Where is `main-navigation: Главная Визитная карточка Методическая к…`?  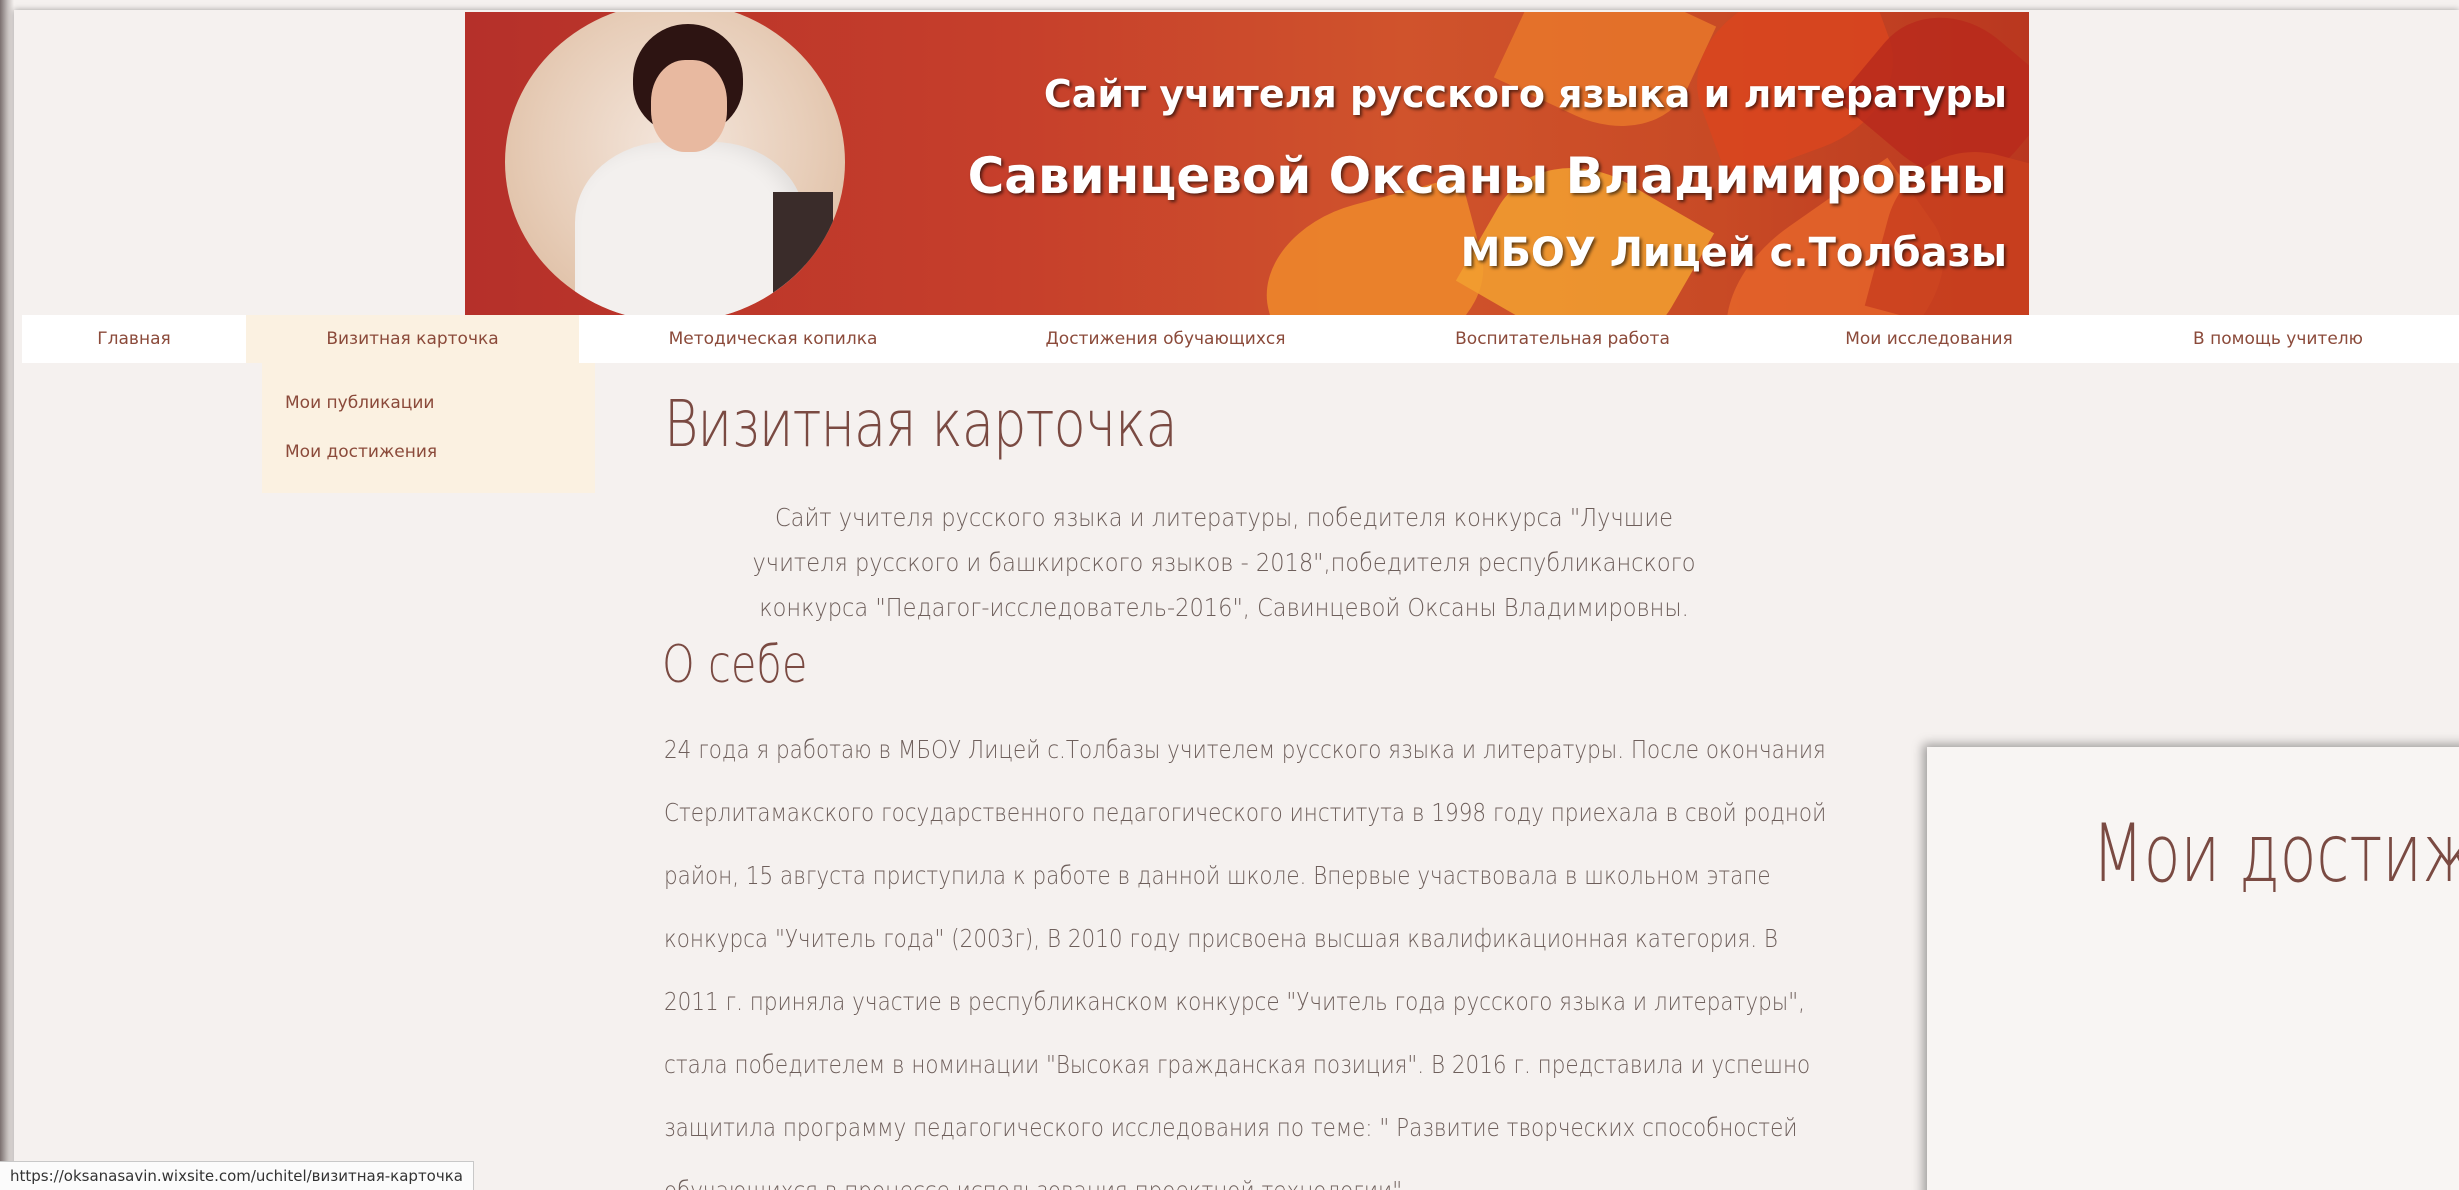 main-navigation: Главная Визитная карточка Методическая к… is located at coordinates (1240, 339).